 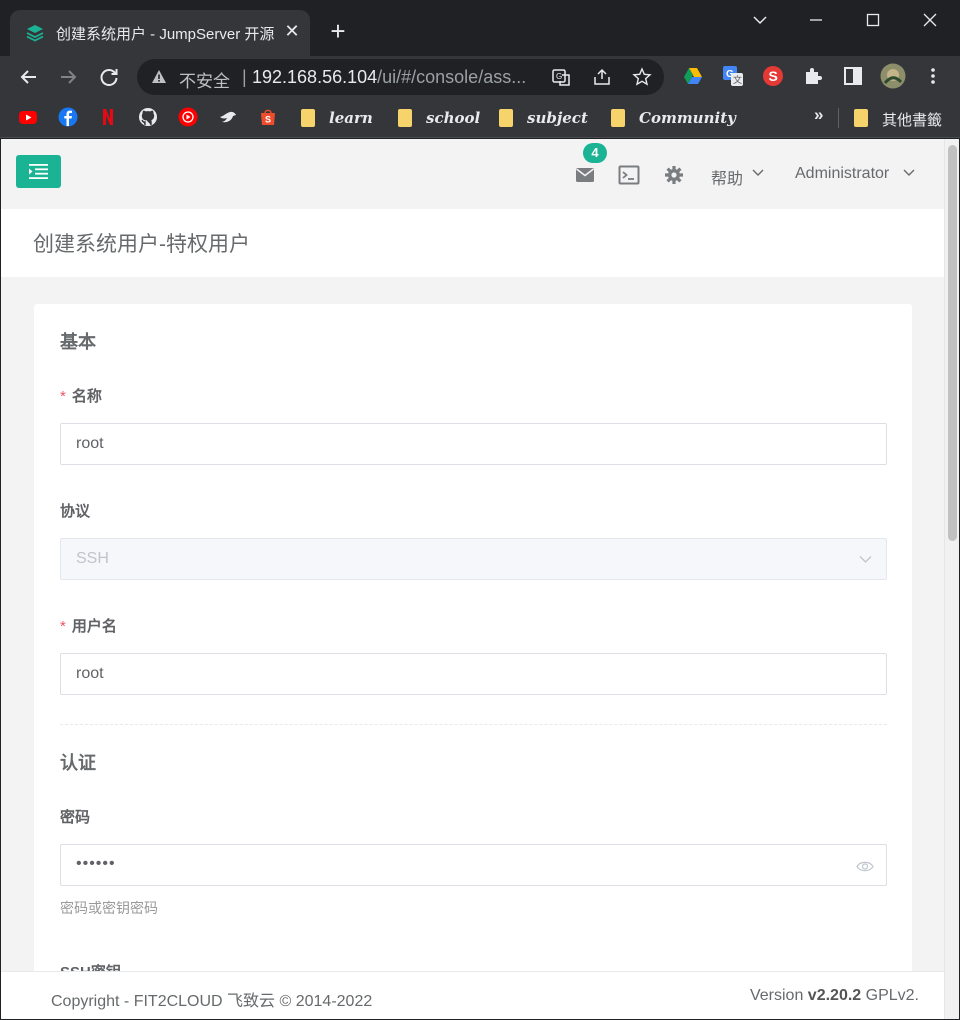 I want to click on reload-icon, so click(x=109, y=77).